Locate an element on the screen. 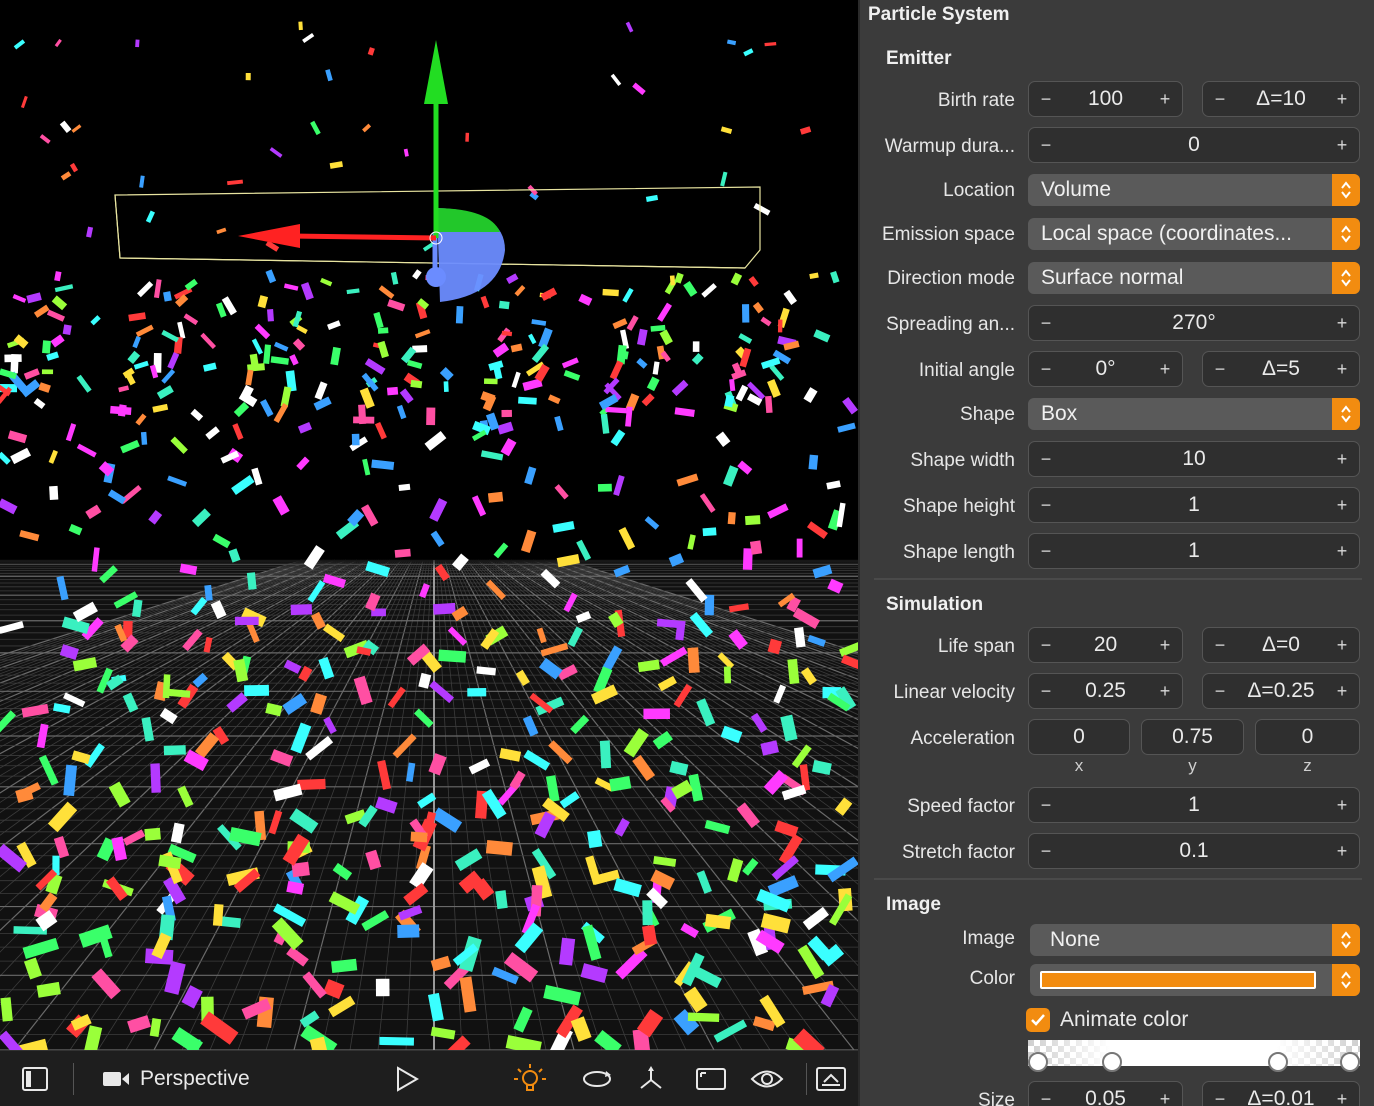 This screenshot has height=1106, width=1374. spreading-angle-value: 270° is located at coordinates (1194, 323).